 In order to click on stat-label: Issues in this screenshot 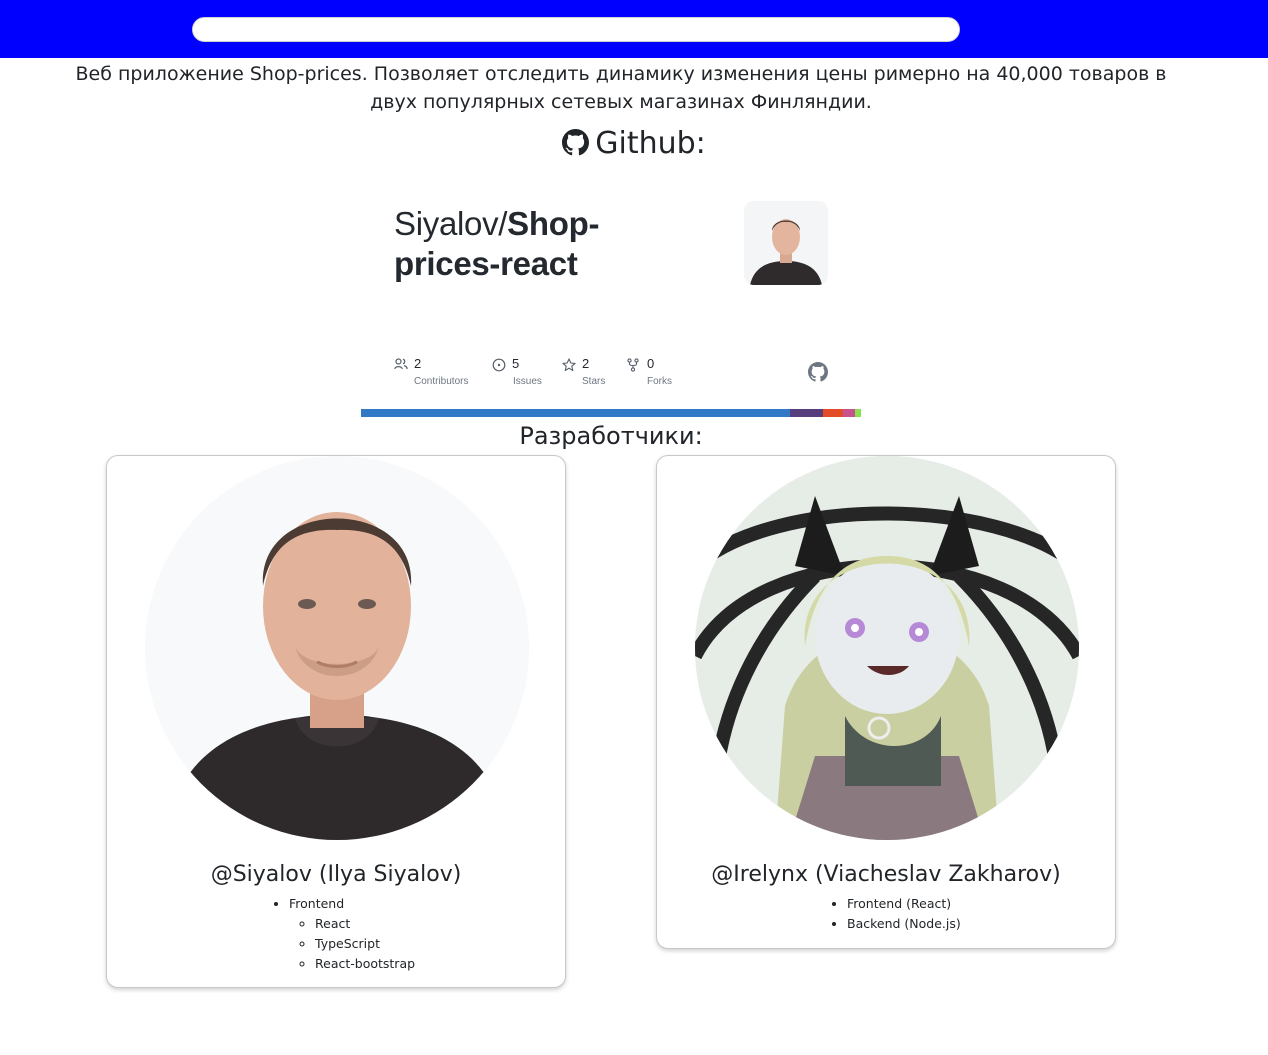, I will do `click(527, 381)`.